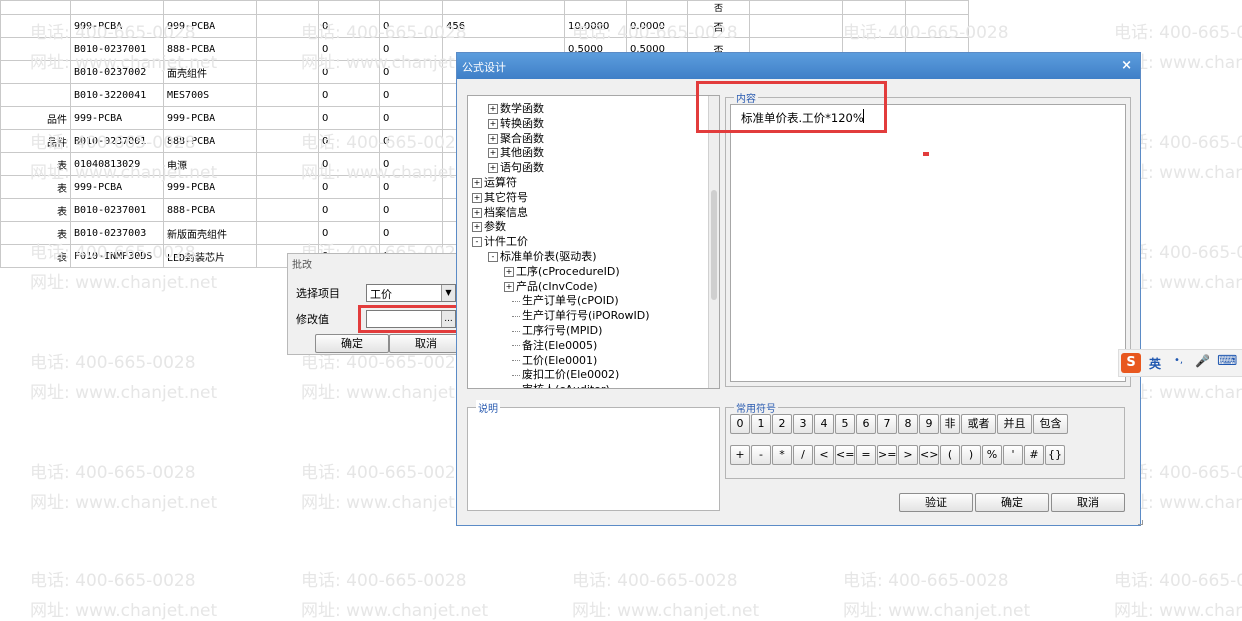 The image size is (1242, 621). I want to click on ime-language-toggle: 英, so click(1155, 363).